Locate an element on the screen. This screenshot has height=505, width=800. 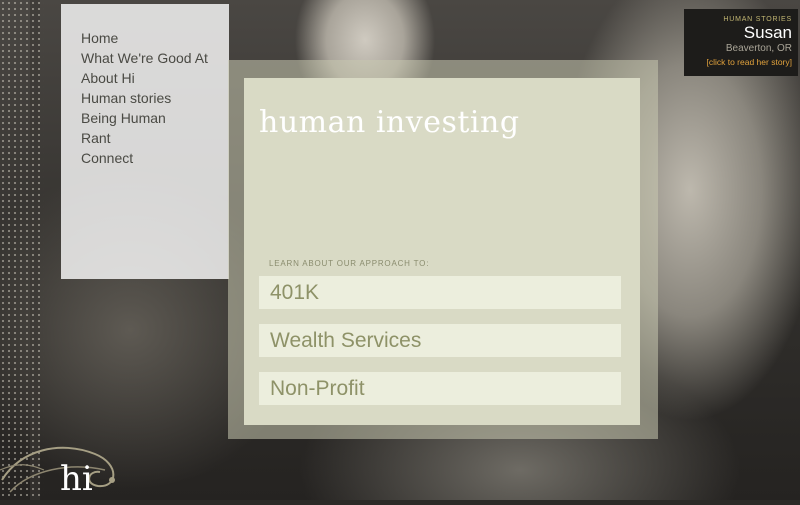
option-wealth-services-button: Wealth Services is located at coordinates (440, 340).